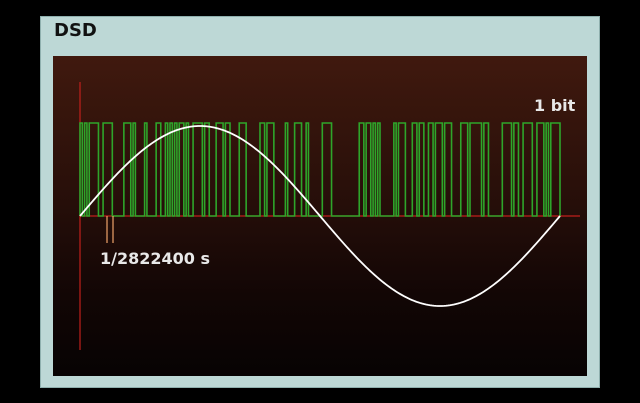 This screenshot has width=640, height=403. What do you see at coordinates (155, 258) in the screenshot?
I see `sample-period-label: 1/2822400 s` at bounding box center [155, 258].